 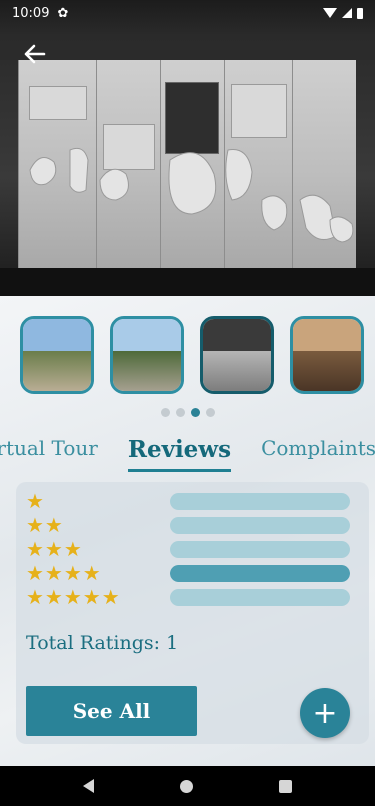 I want to click on back-button, so click(x=35, y=54).